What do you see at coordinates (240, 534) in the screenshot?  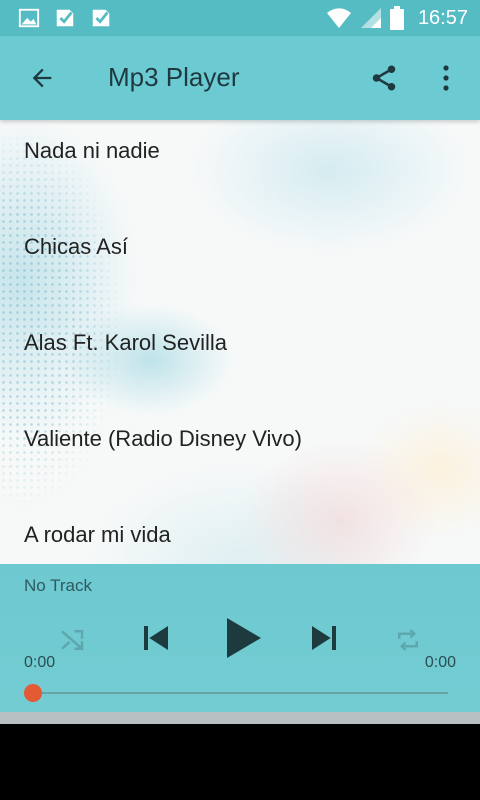 I see `track-item: A rodar mi vida` at bounding box center [240, 534].